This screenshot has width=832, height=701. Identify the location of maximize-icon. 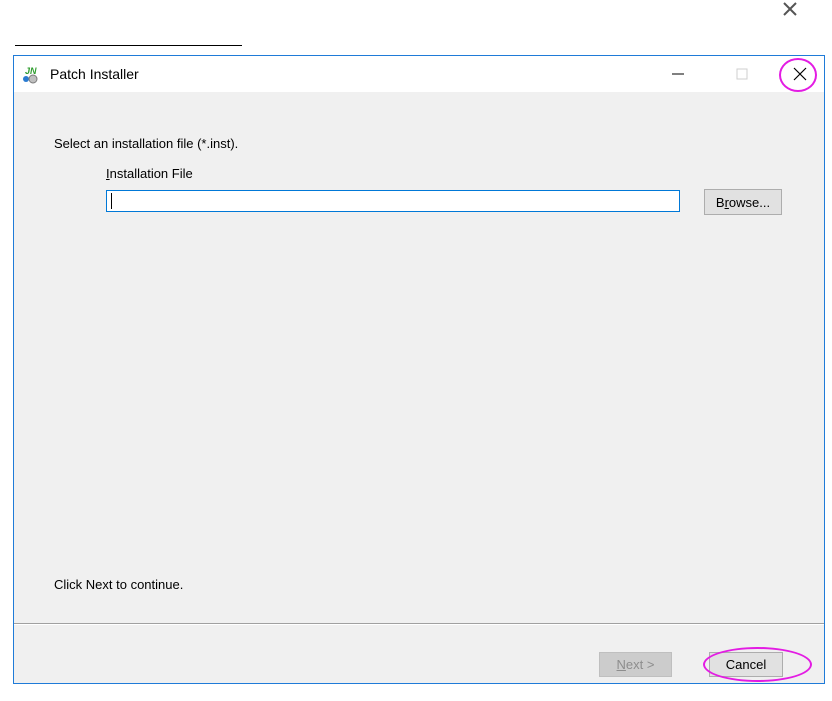
(742, 74).